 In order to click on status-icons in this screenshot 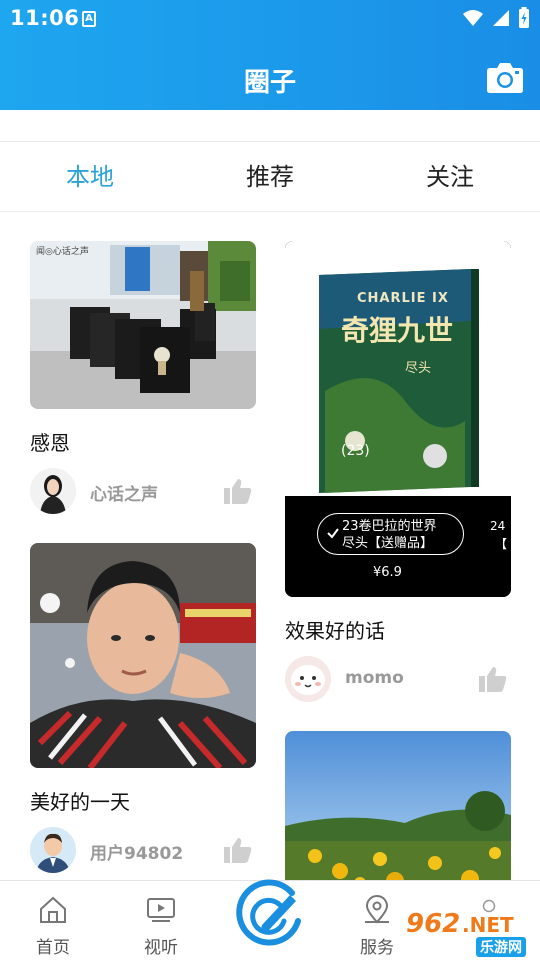, I will do `click(496, 18)`.